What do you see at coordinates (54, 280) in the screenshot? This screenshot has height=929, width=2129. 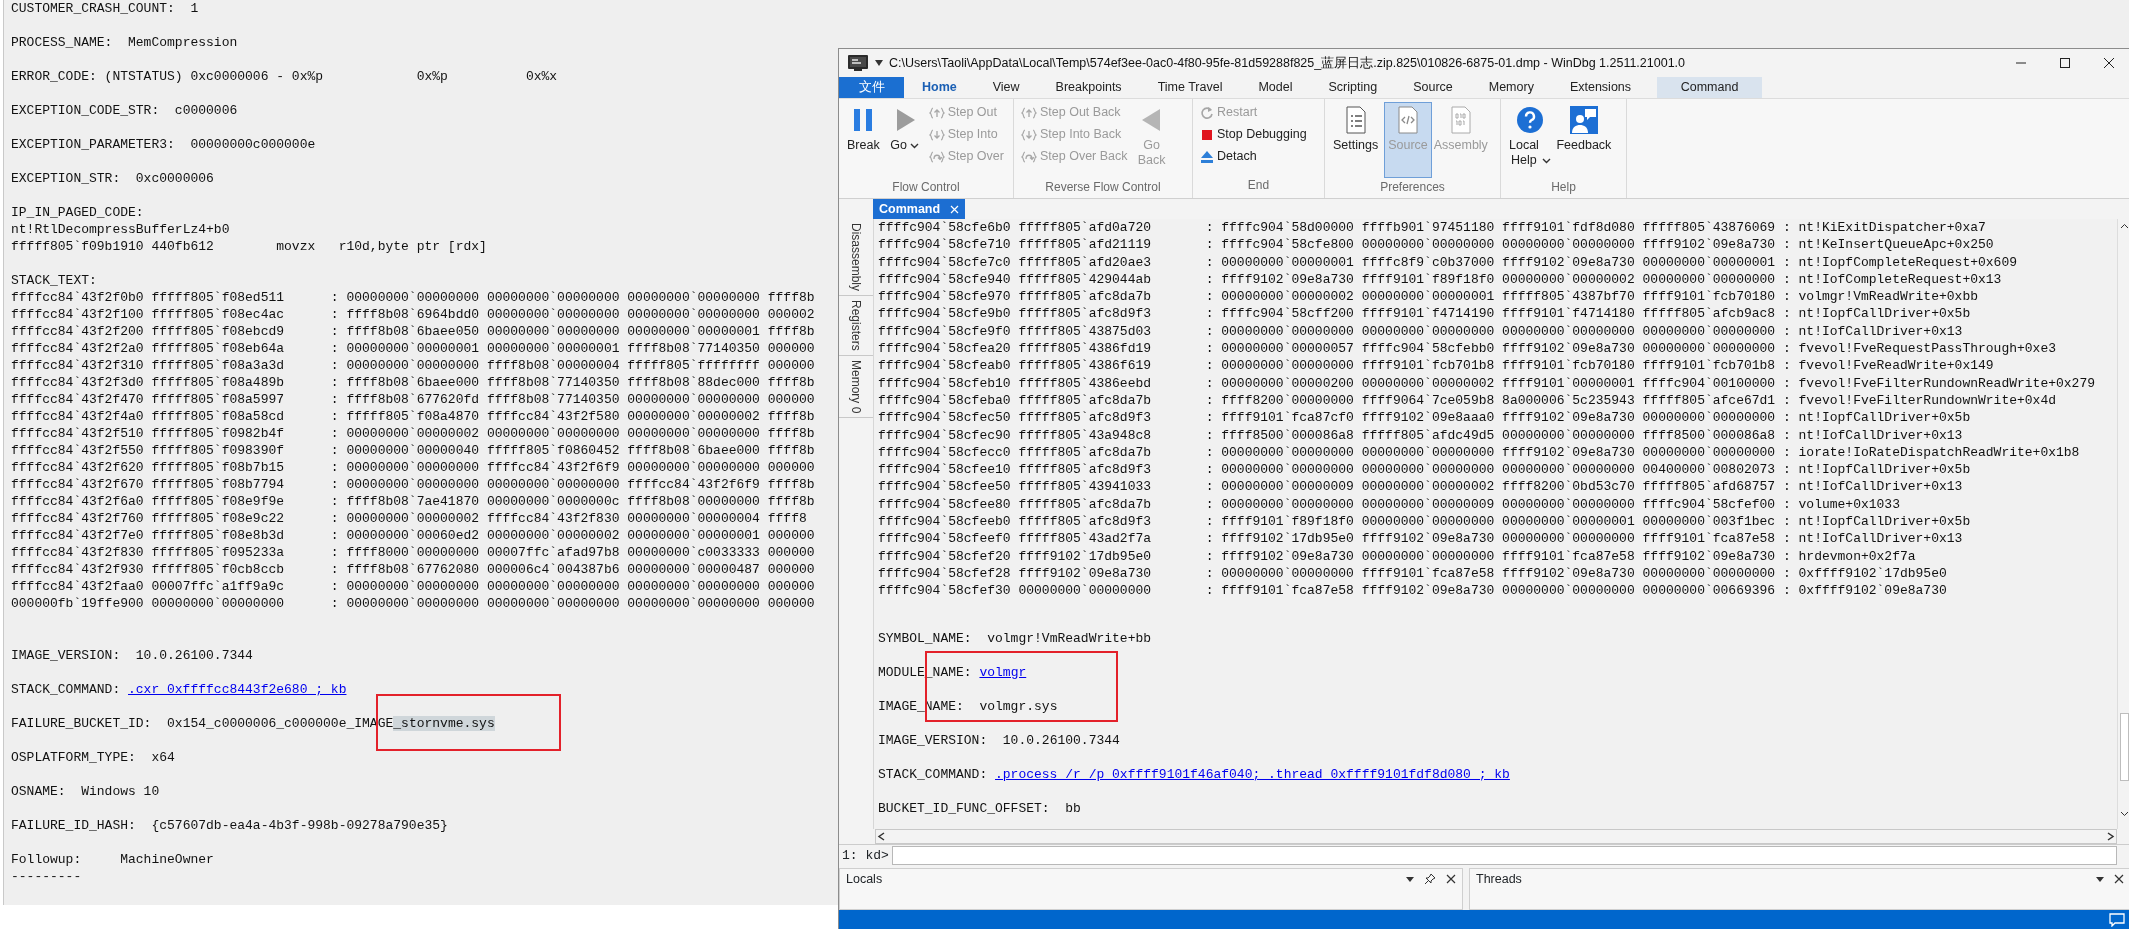 I see `output-line: STACK_TEXT:` at bounding box center [54, 280].